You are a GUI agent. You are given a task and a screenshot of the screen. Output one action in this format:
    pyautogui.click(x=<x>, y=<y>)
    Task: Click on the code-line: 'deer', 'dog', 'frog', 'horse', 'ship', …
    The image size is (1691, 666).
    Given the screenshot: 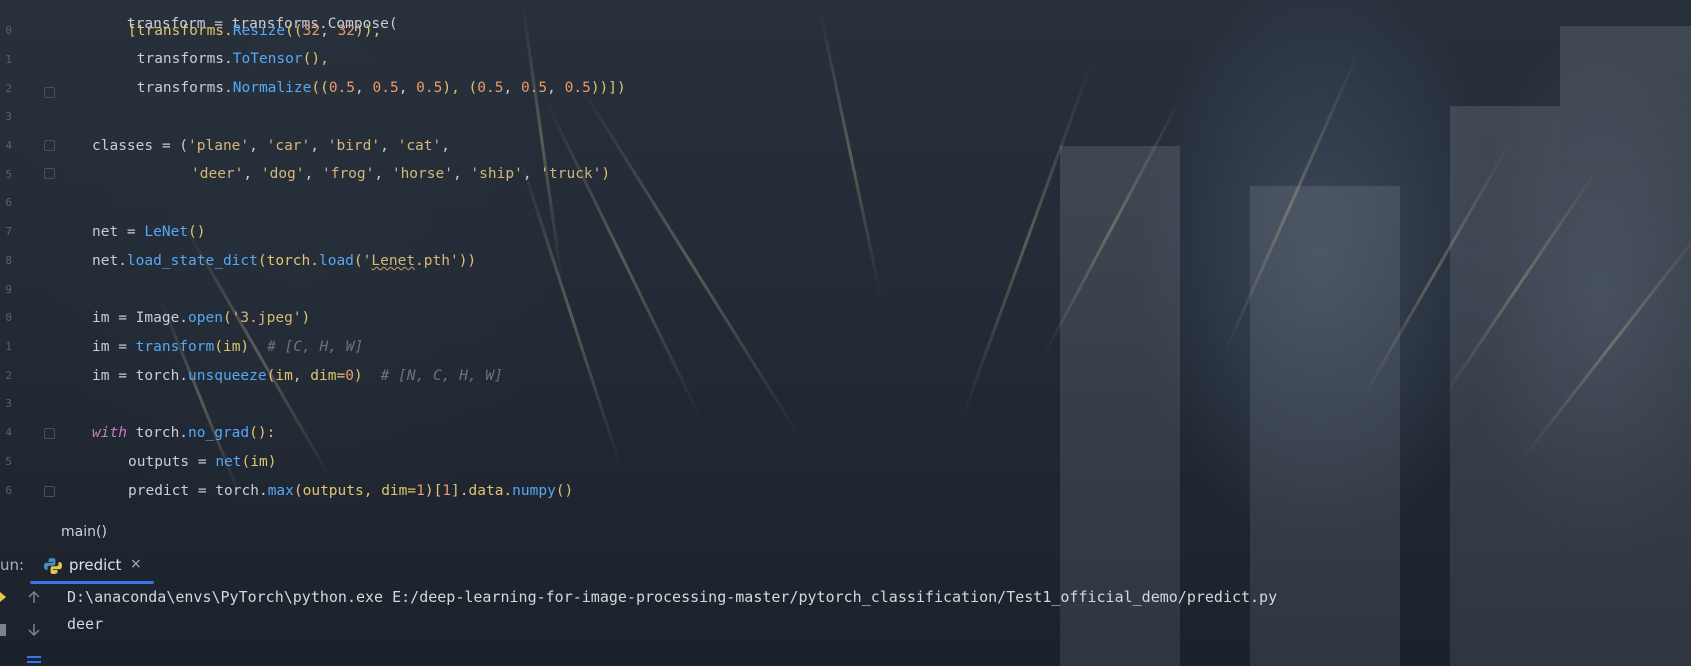 What is the action you would take?
    pyautogui.click(x=401, y=174)
    